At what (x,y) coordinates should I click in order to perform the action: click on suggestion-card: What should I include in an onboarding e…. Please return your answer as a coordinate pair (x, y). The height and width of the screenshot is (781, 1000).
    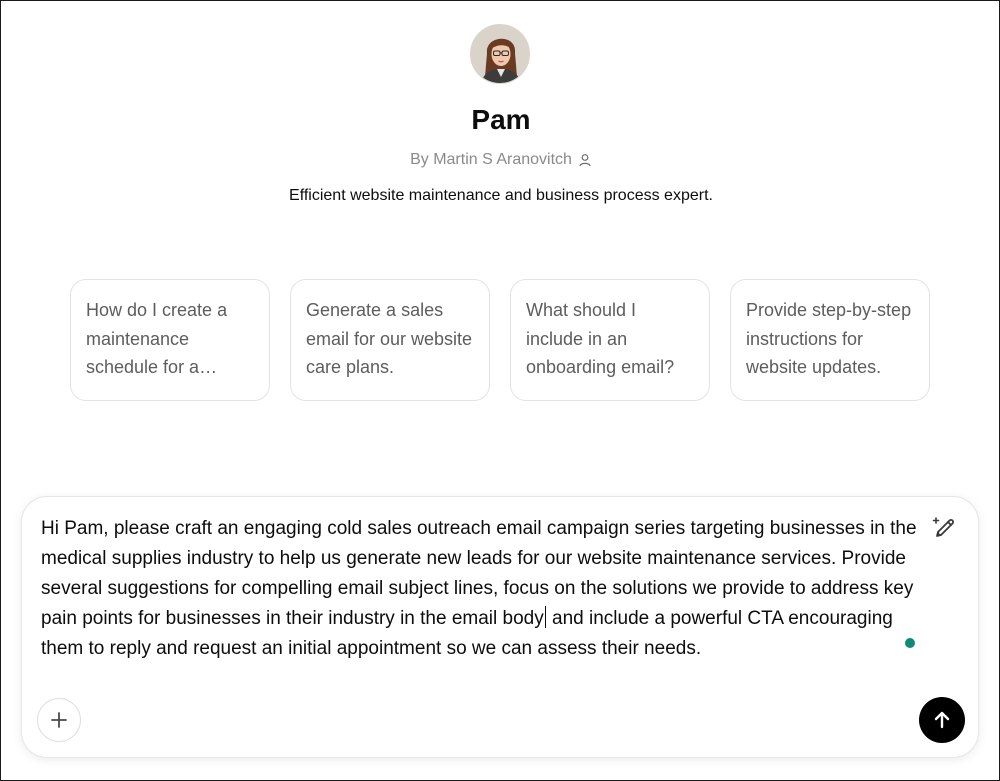
    Looking at the image, I should click on (610, 340).